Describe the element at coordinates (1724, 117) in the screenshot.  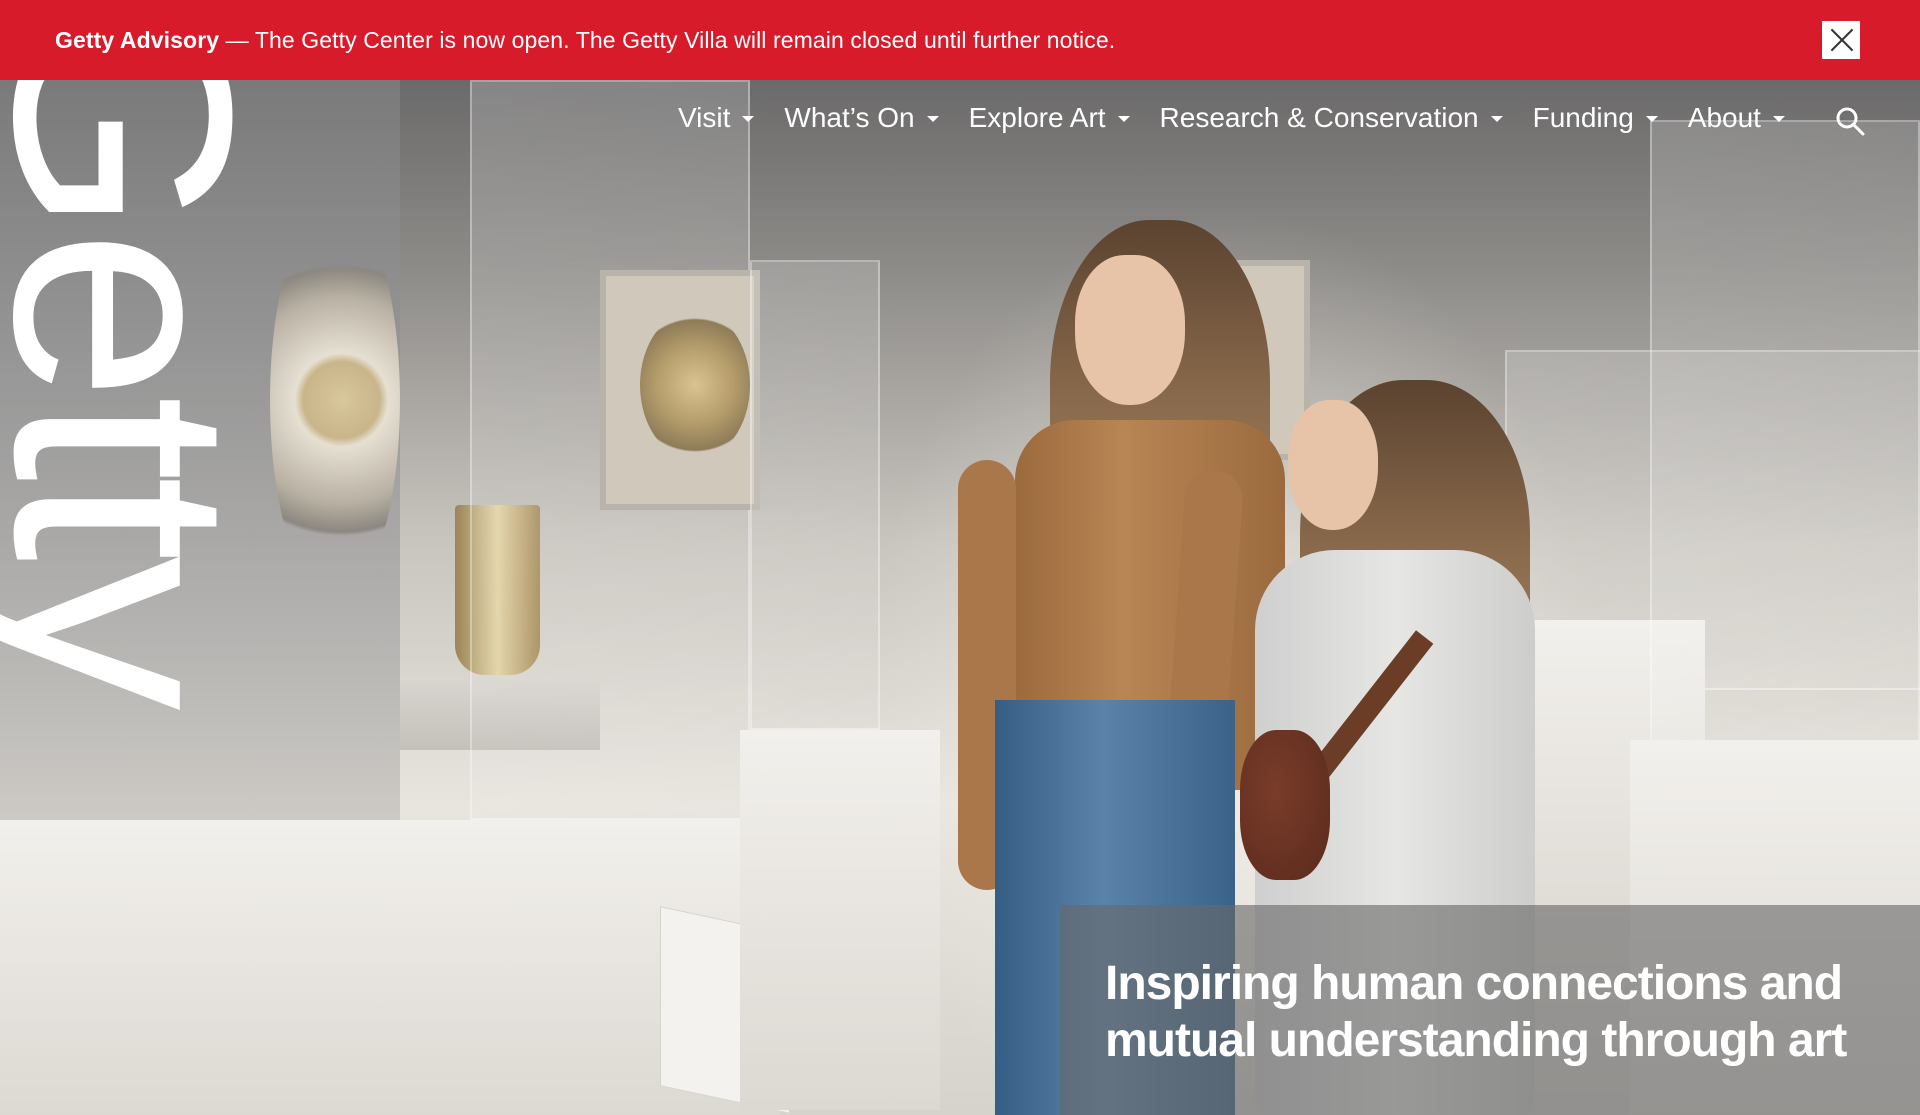
I see `nav-item-label: About` at that location.